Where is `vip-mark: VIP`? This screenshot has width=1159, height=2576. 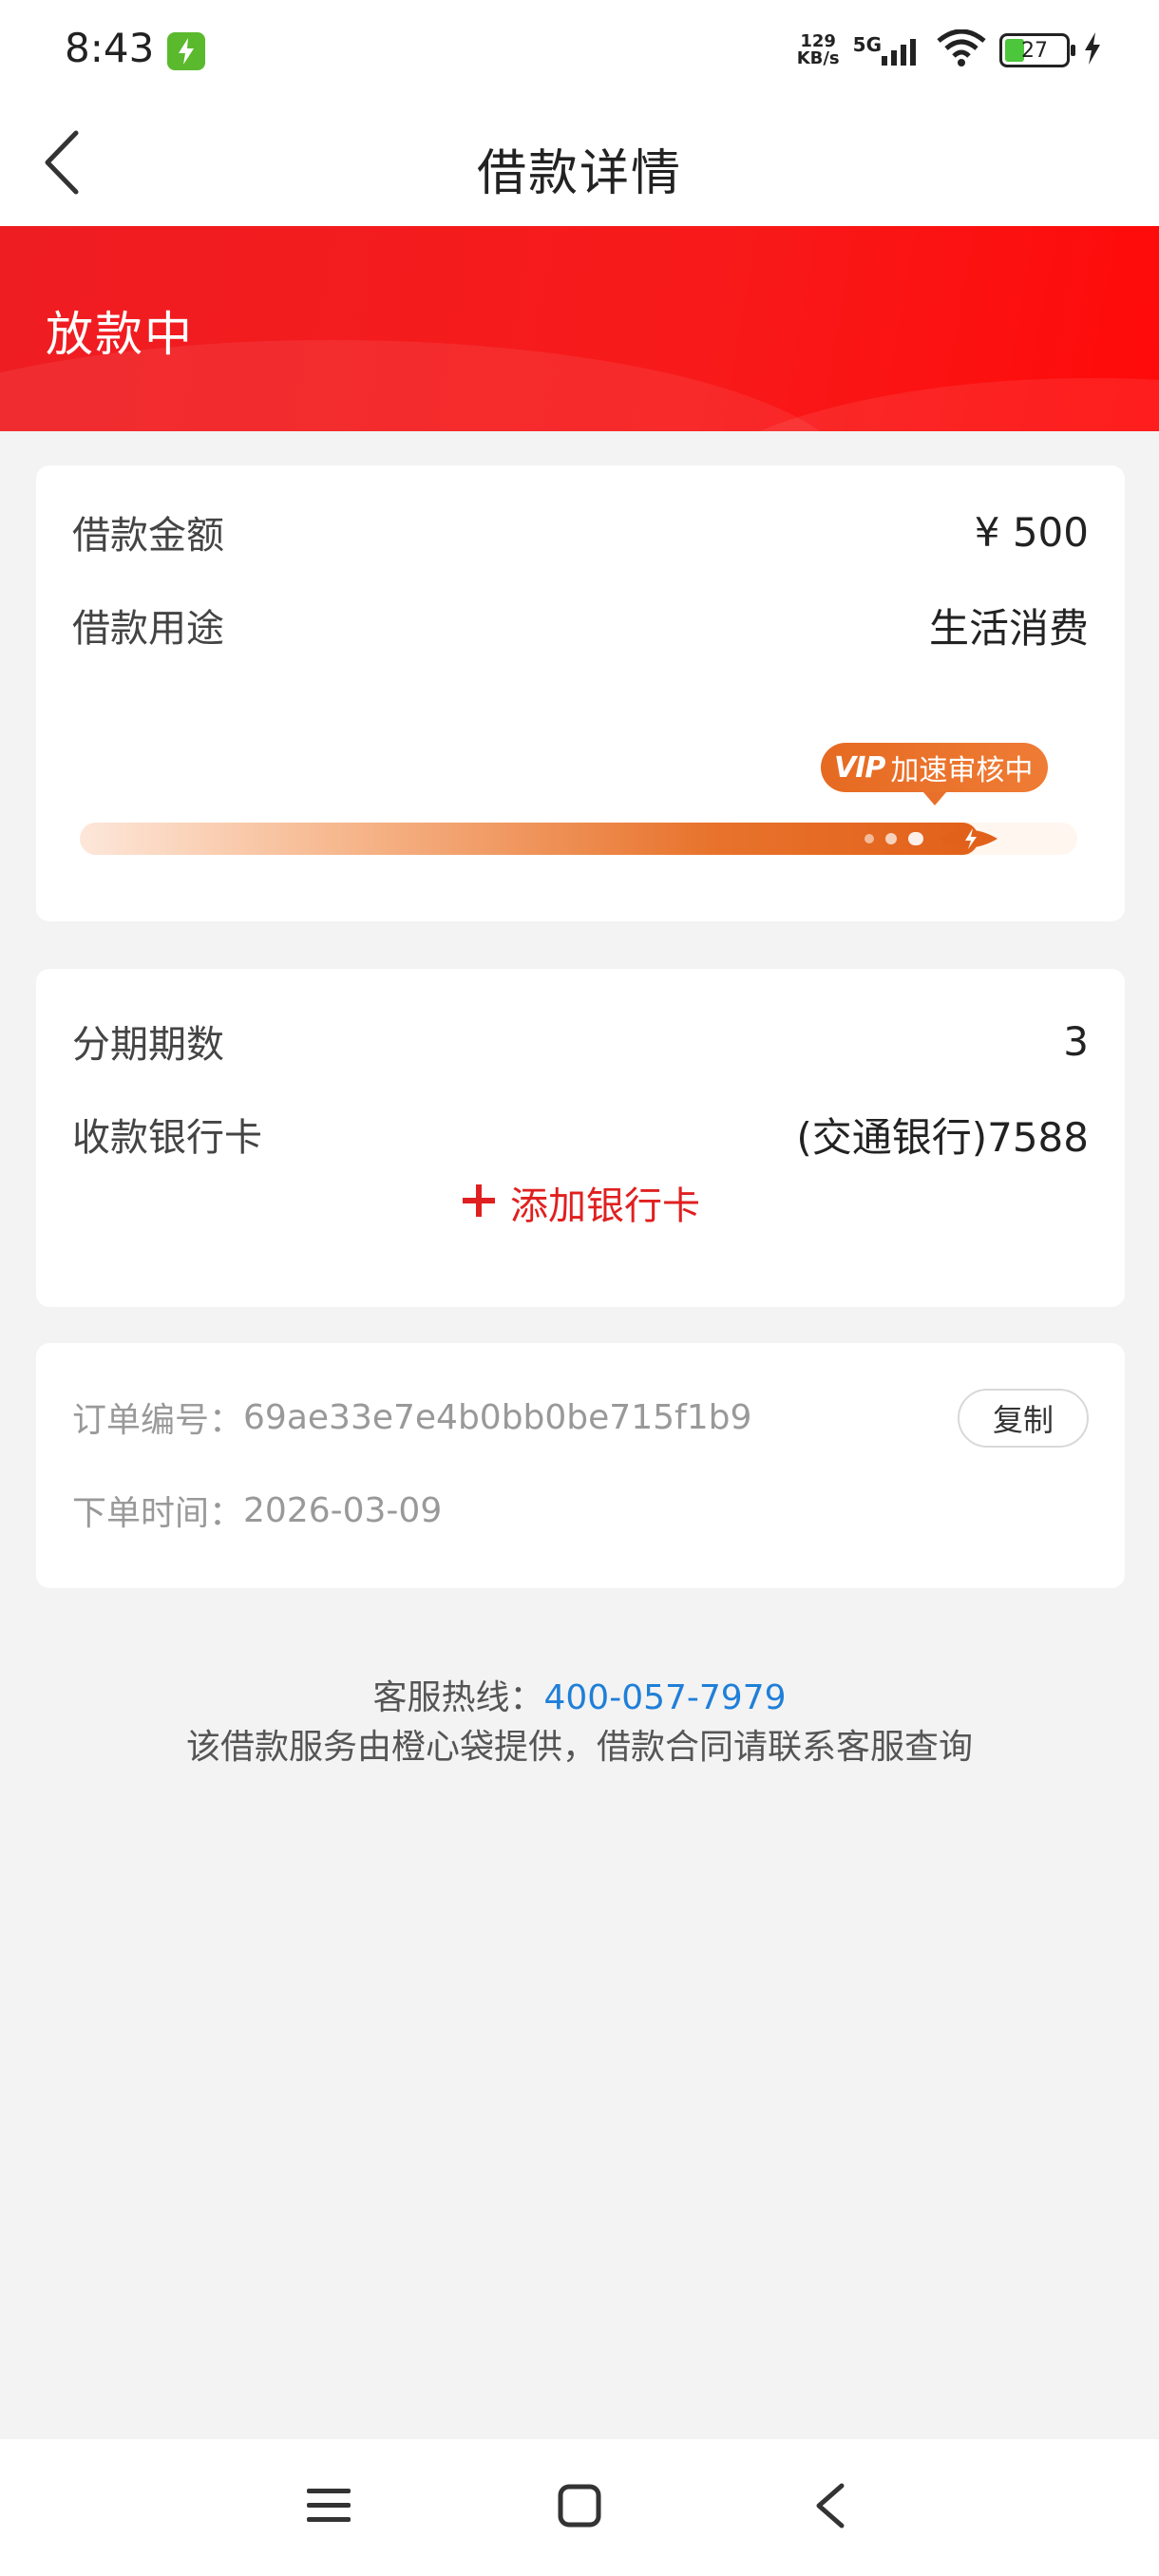 vip-mark: VIP is located at coordinates (859, 767).